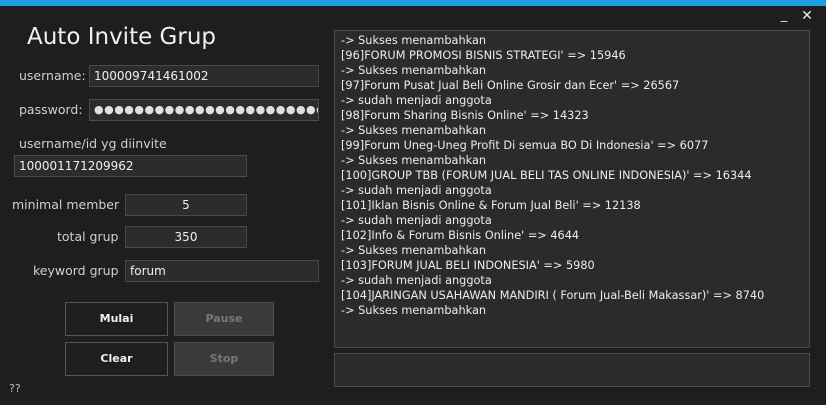  Describe the element at coordinates (122, 37) in the screenshot. I see `app-title: Auto Invite Grup` at that location.